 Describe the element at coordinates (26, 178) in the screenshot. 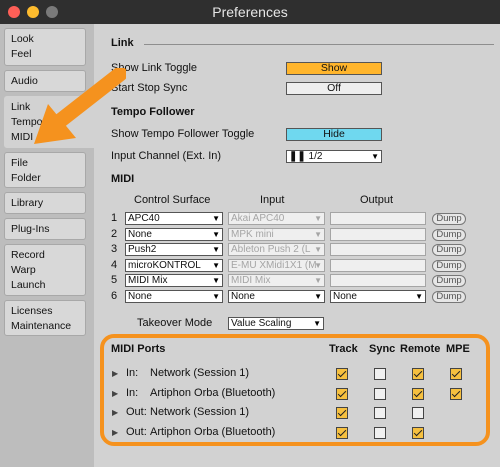

I see `sidebar-item-label: Folder` at that location.